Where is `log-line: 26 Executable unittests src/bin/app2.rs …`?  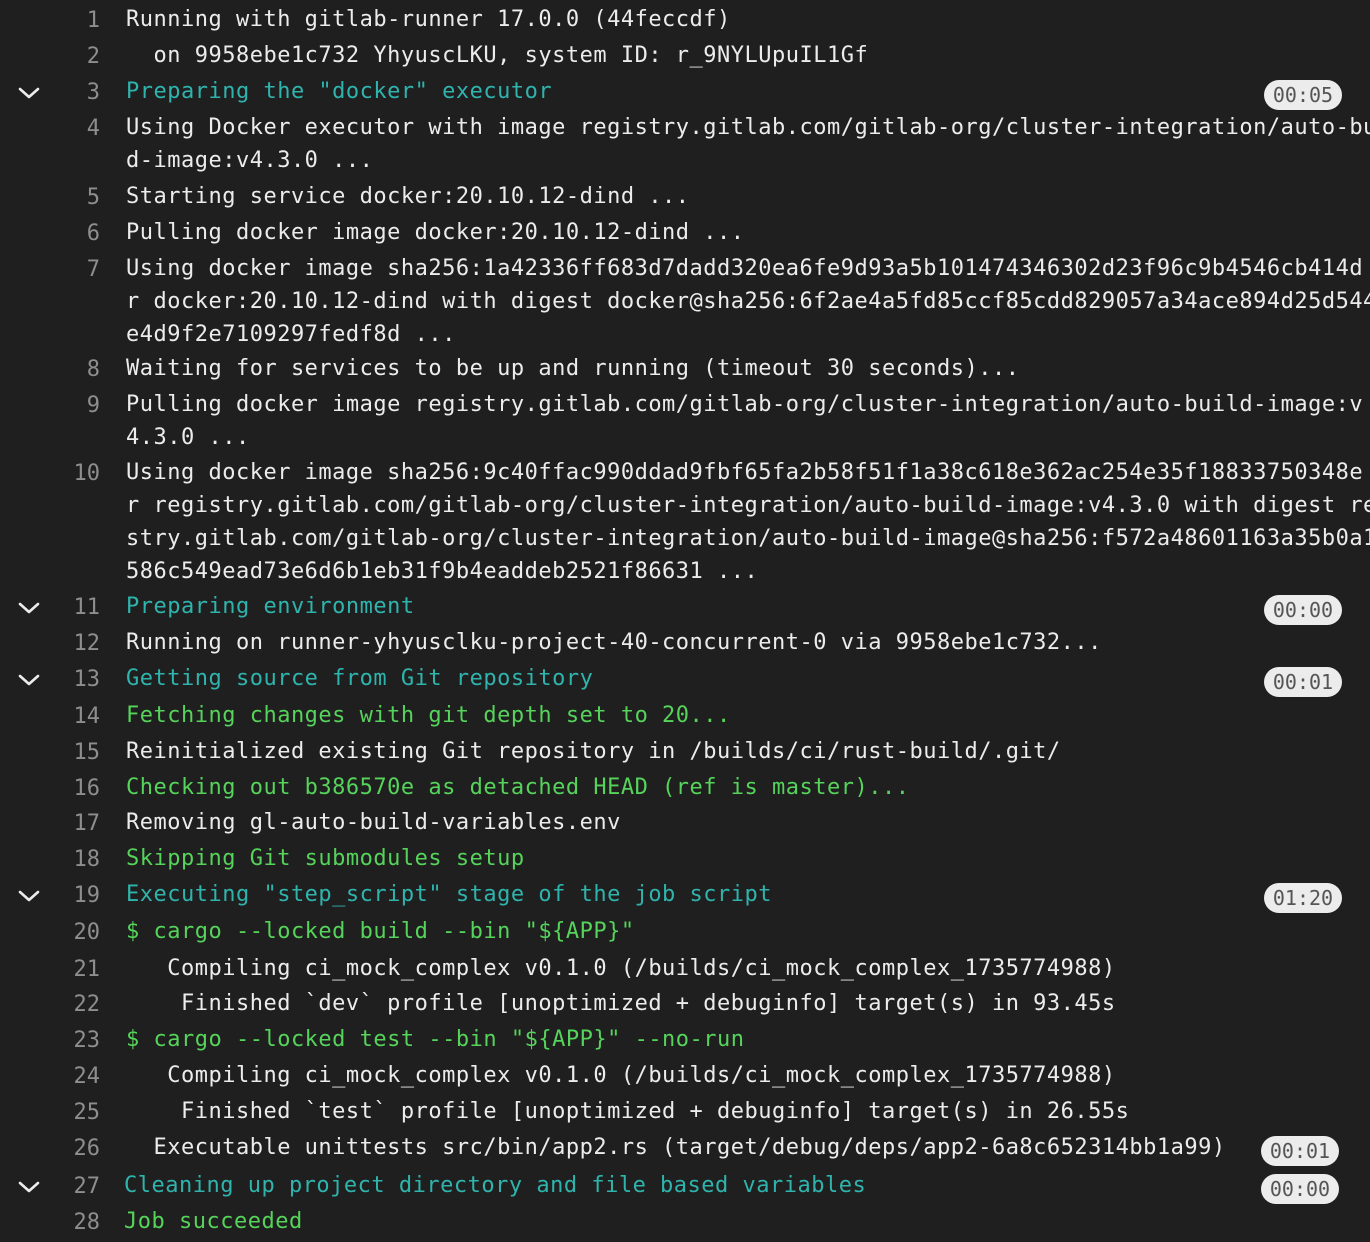 log-line: 26 Executable unittests src/bin/app2.rs … is located at coordinates (685, 1149).